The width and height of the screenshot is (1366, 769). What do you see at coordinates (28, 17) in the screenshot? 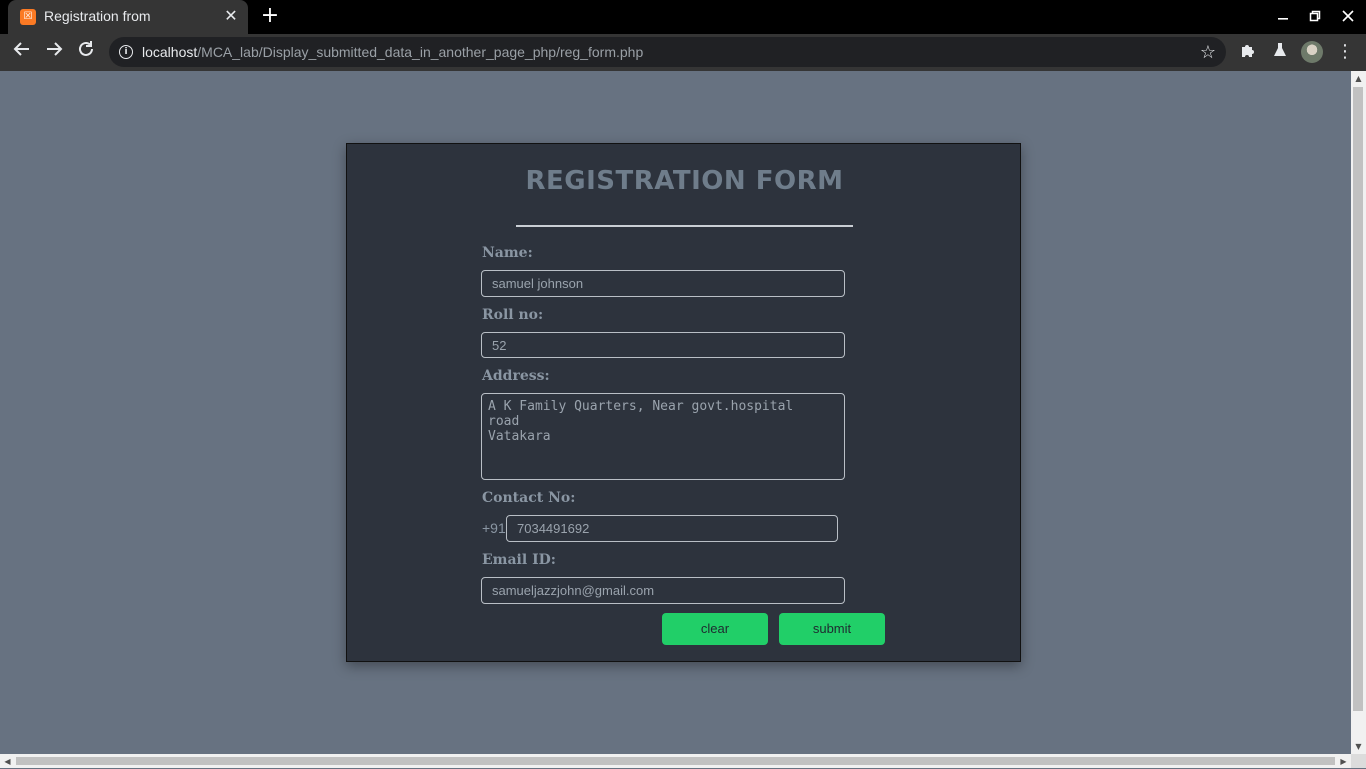
I see `xampp-favicon-icon: ☒` at bounding box center [28, 17].